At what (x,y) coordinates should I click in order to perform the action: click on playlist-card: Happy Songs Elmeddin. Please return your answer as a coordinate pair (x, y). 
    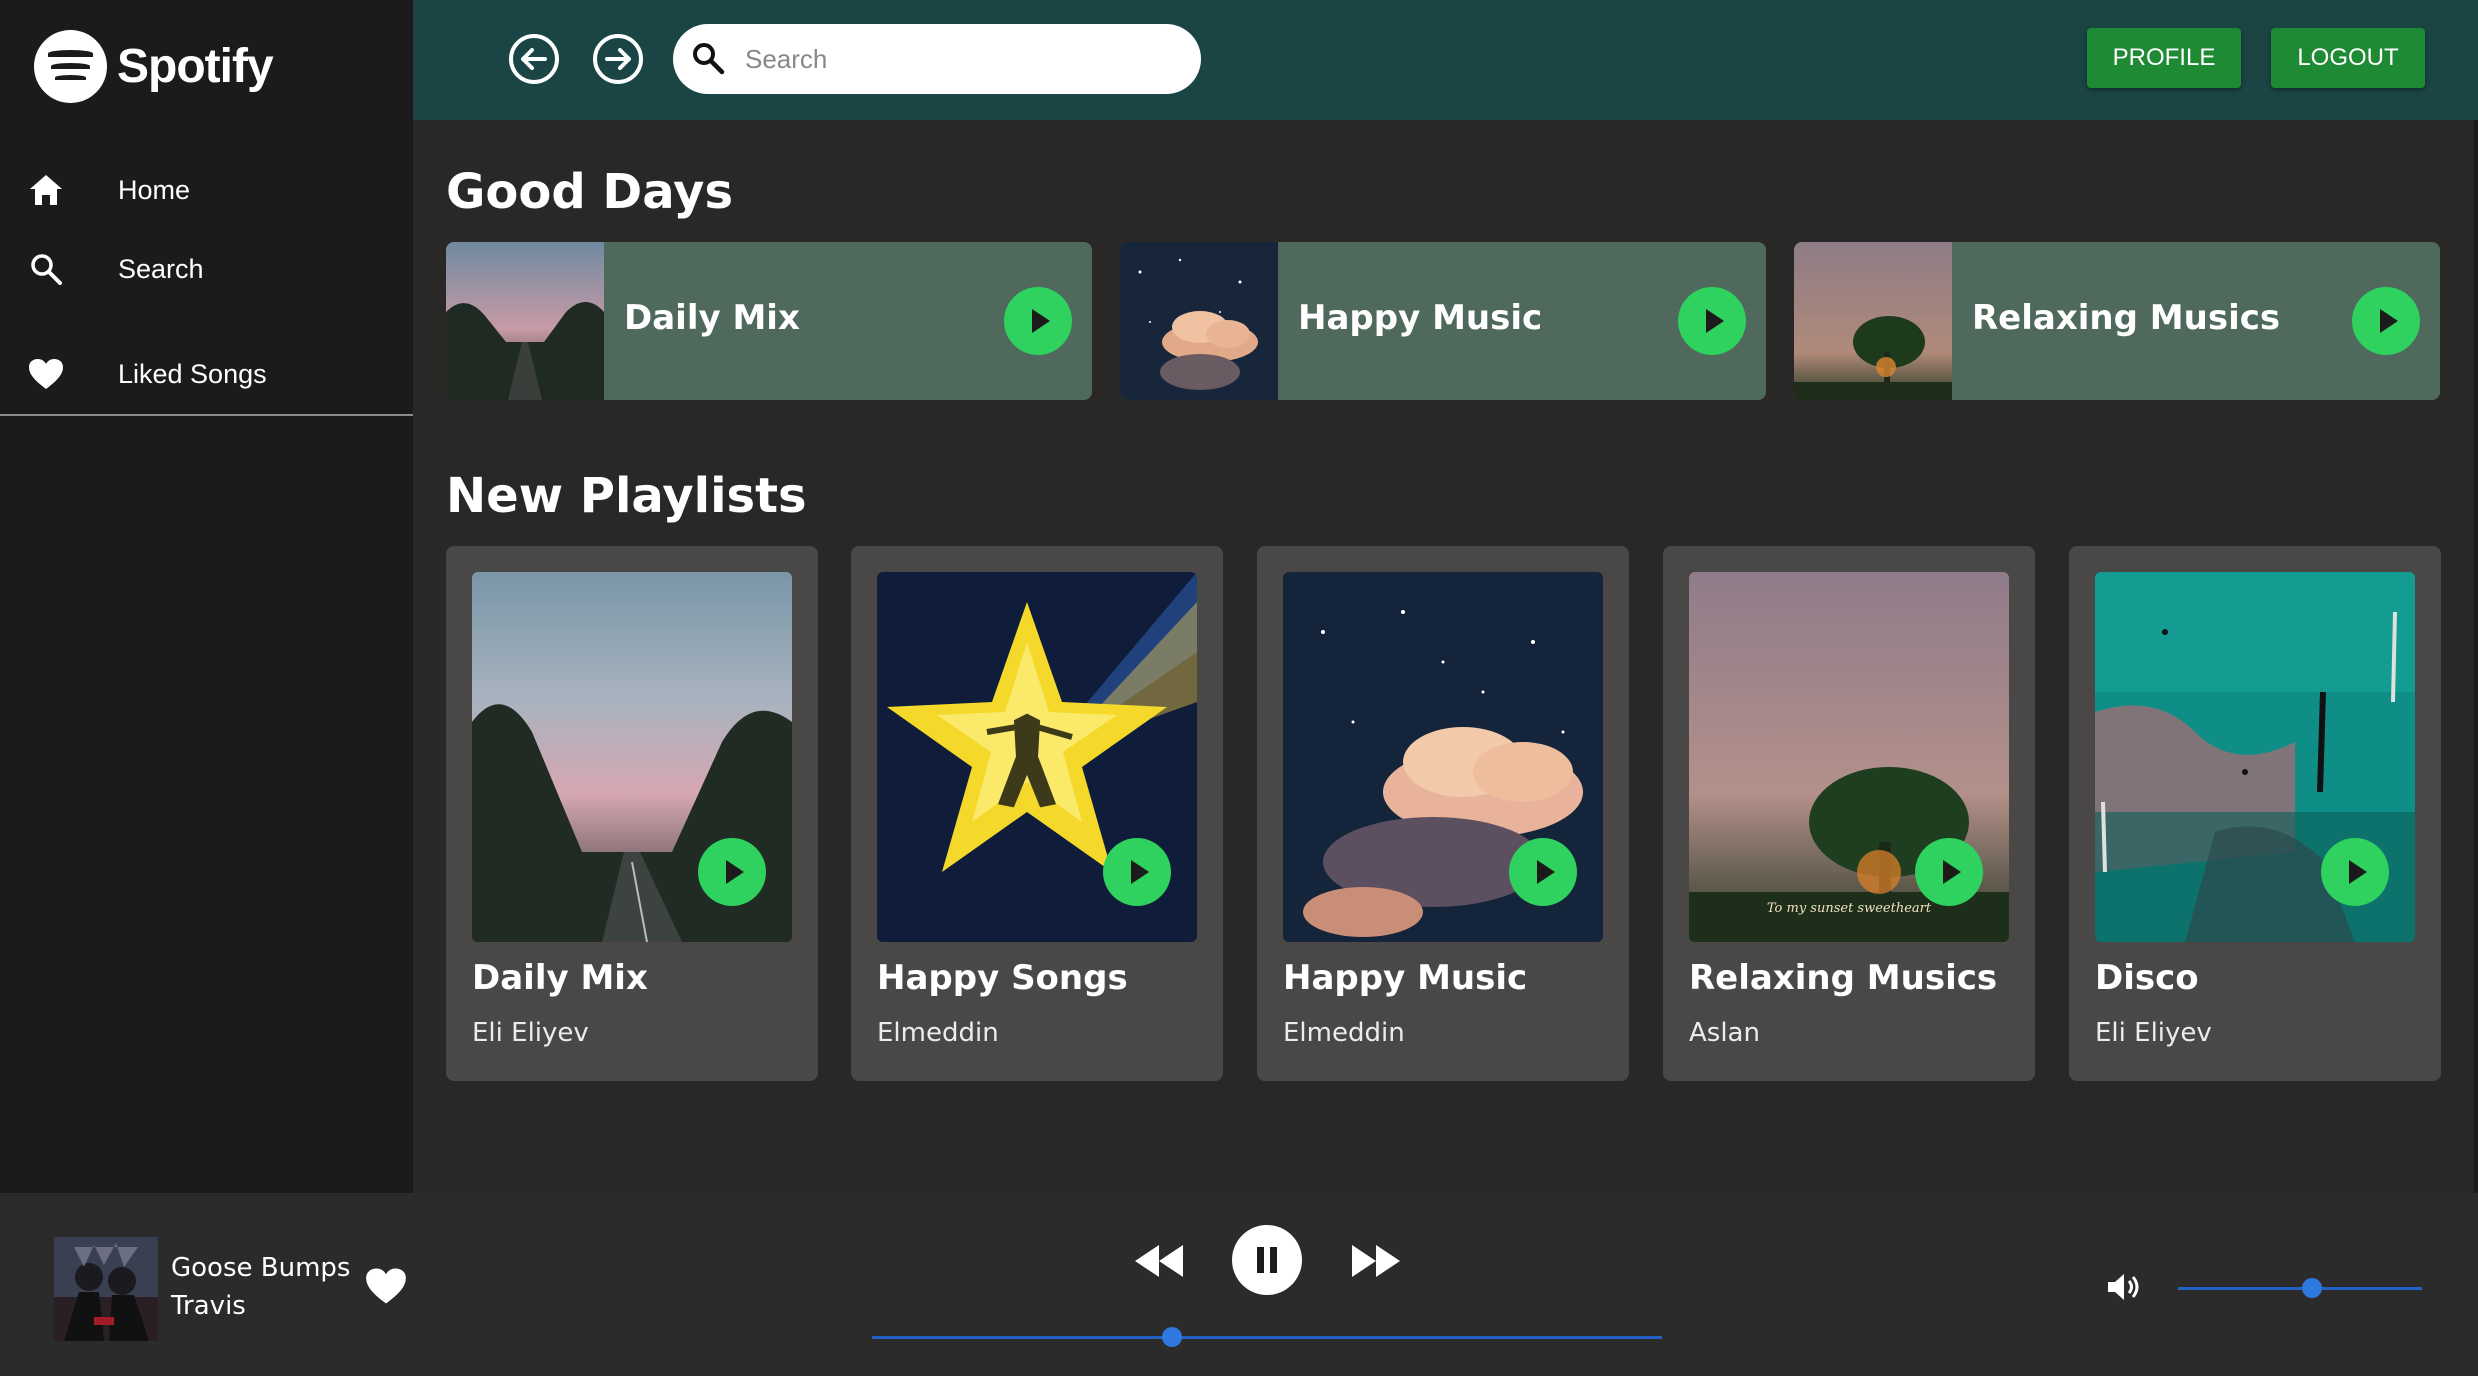
    Looking at the image, I should click on (1037, 813).